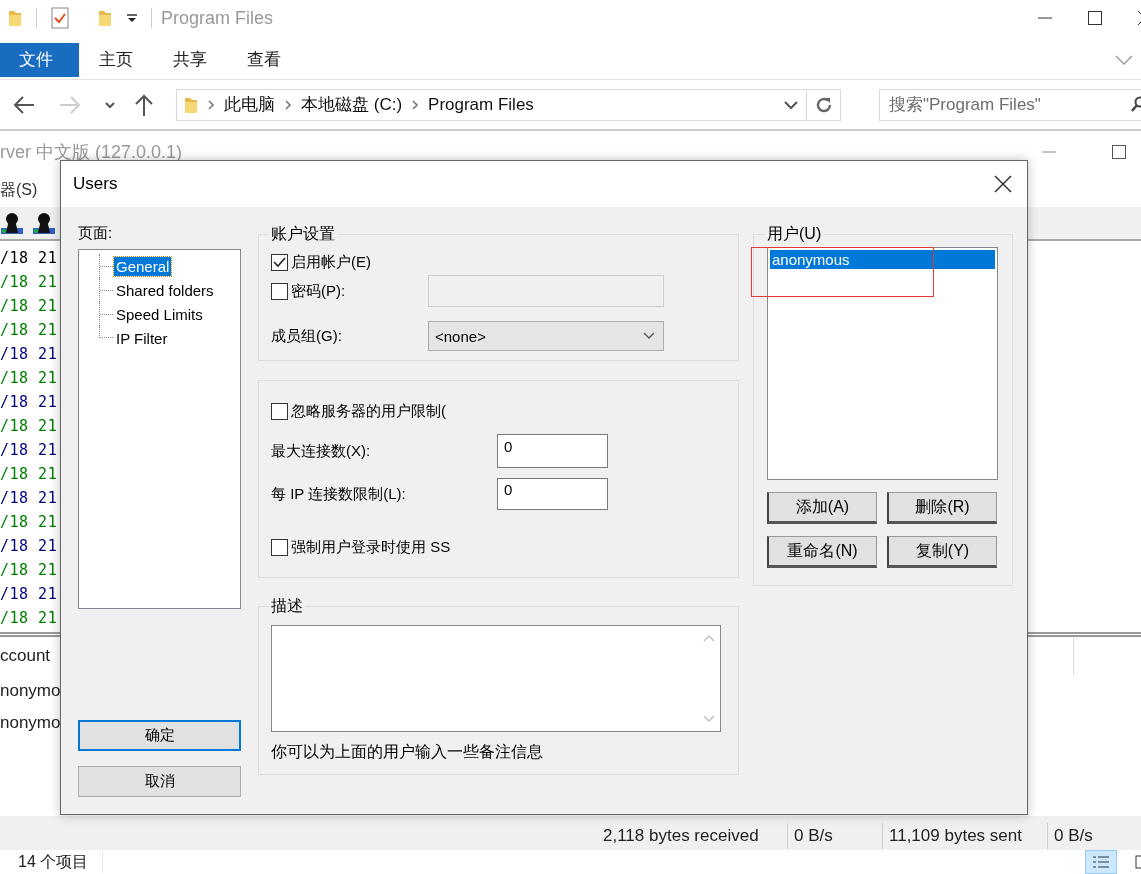 The image size is (1141, 874). Describe the element at coordinates (546, 336) in the screenshot. I see `group-dropdown: <none>` at that location.